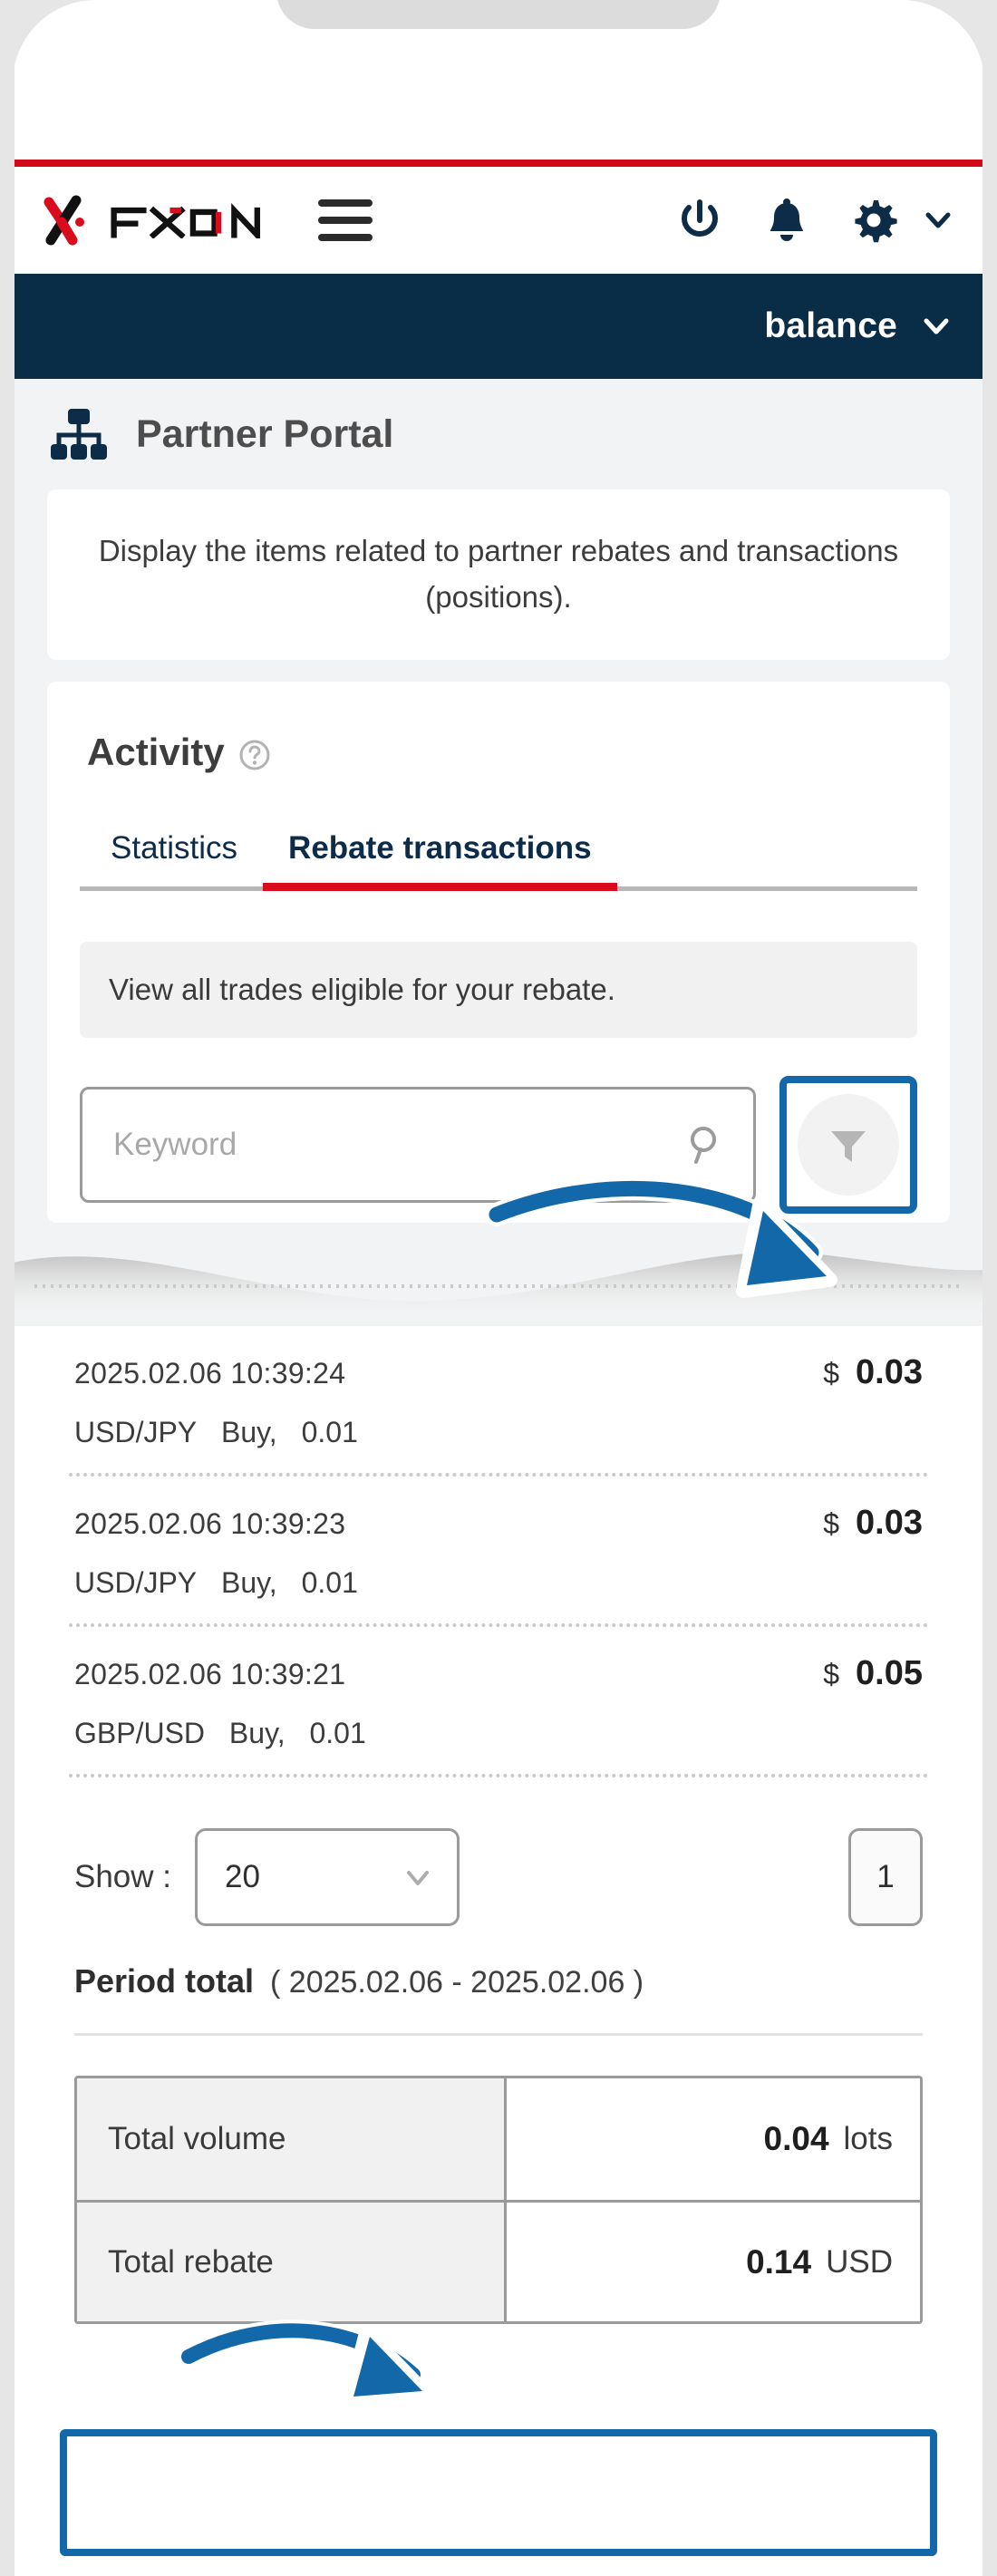  I want to click on fxon-logo, so click(162, 220).